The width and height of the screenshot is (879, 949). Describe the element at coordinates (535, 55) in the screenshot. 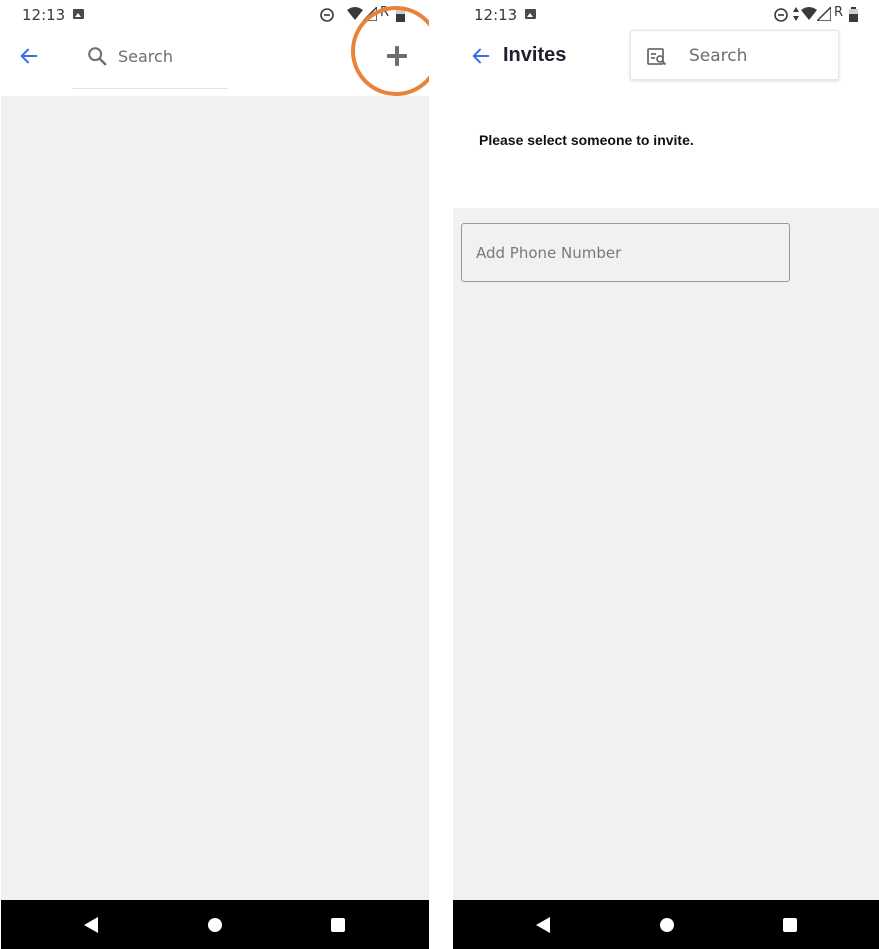

I see `page-title: Invites` at that location.